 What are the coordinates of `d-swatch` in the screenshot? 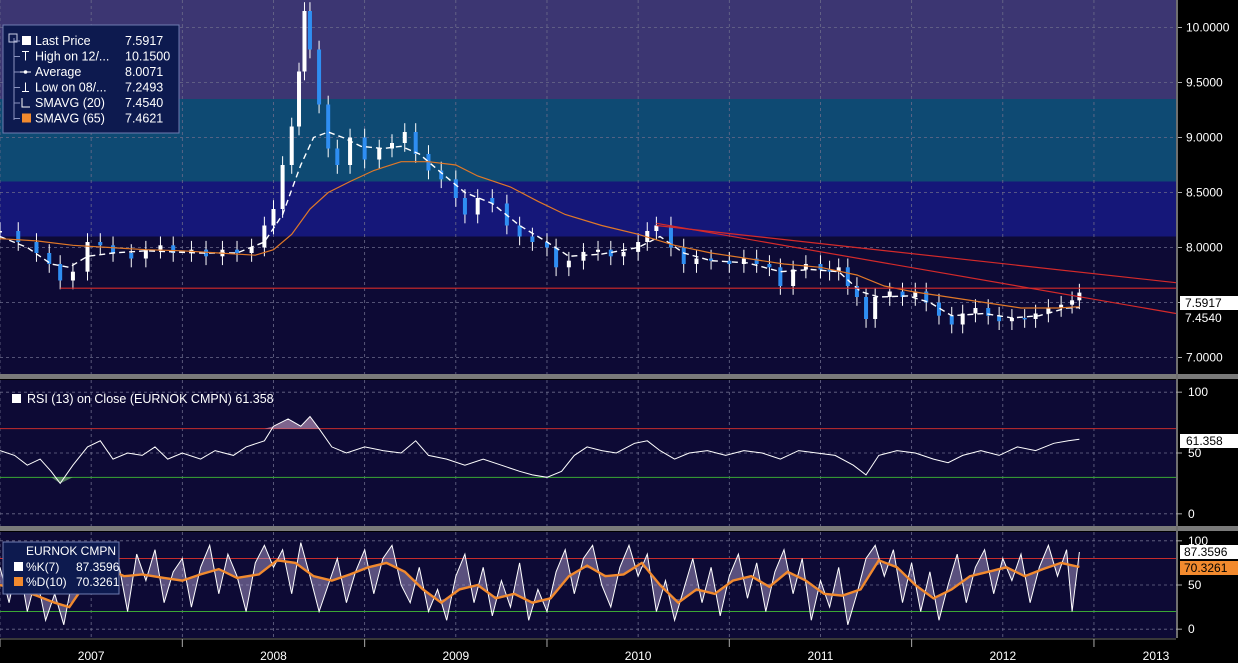 It's located at (18, 581).